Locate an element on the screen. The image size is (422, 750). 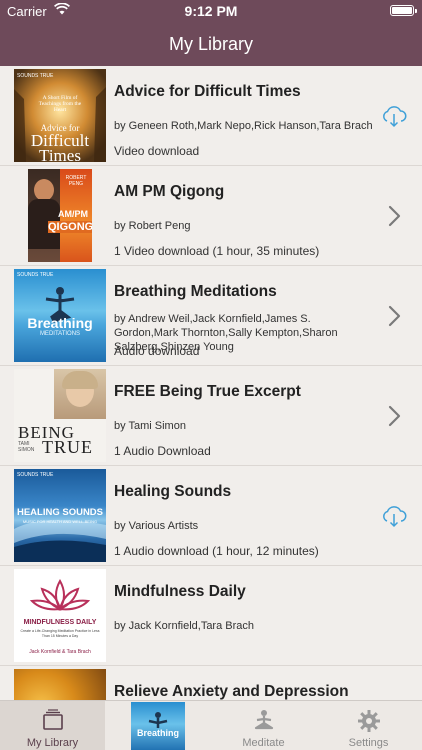
page-title: My Library is located at coordinates (210, 44).